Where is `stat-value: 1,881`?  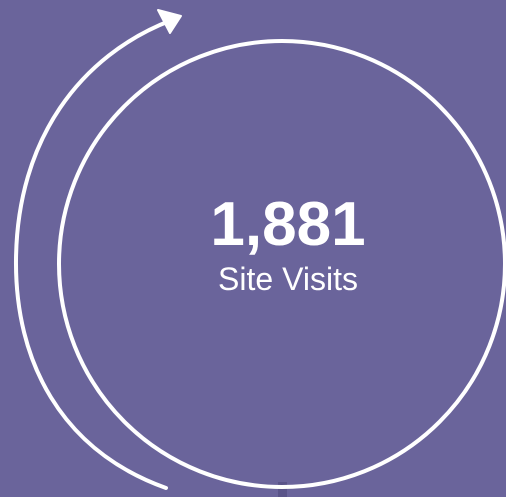 stat-value: 1,881 is located at coordinates (288, 224).